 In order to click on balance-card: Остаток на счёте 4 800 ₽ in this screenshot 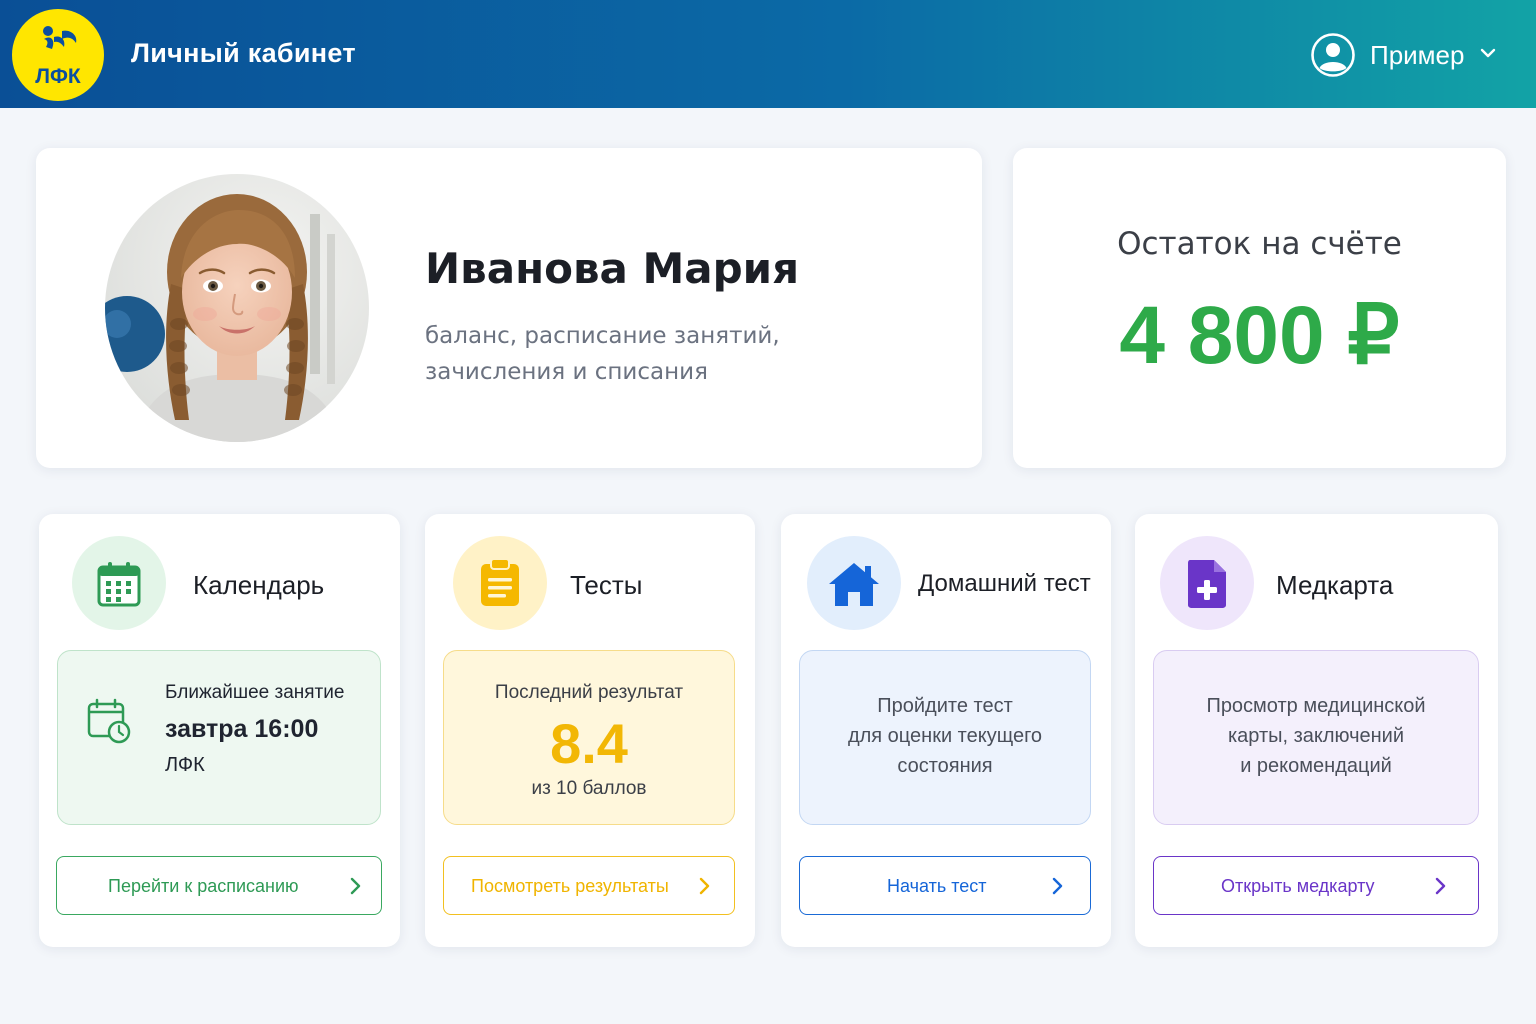, I will do `click(1259, 308)`.